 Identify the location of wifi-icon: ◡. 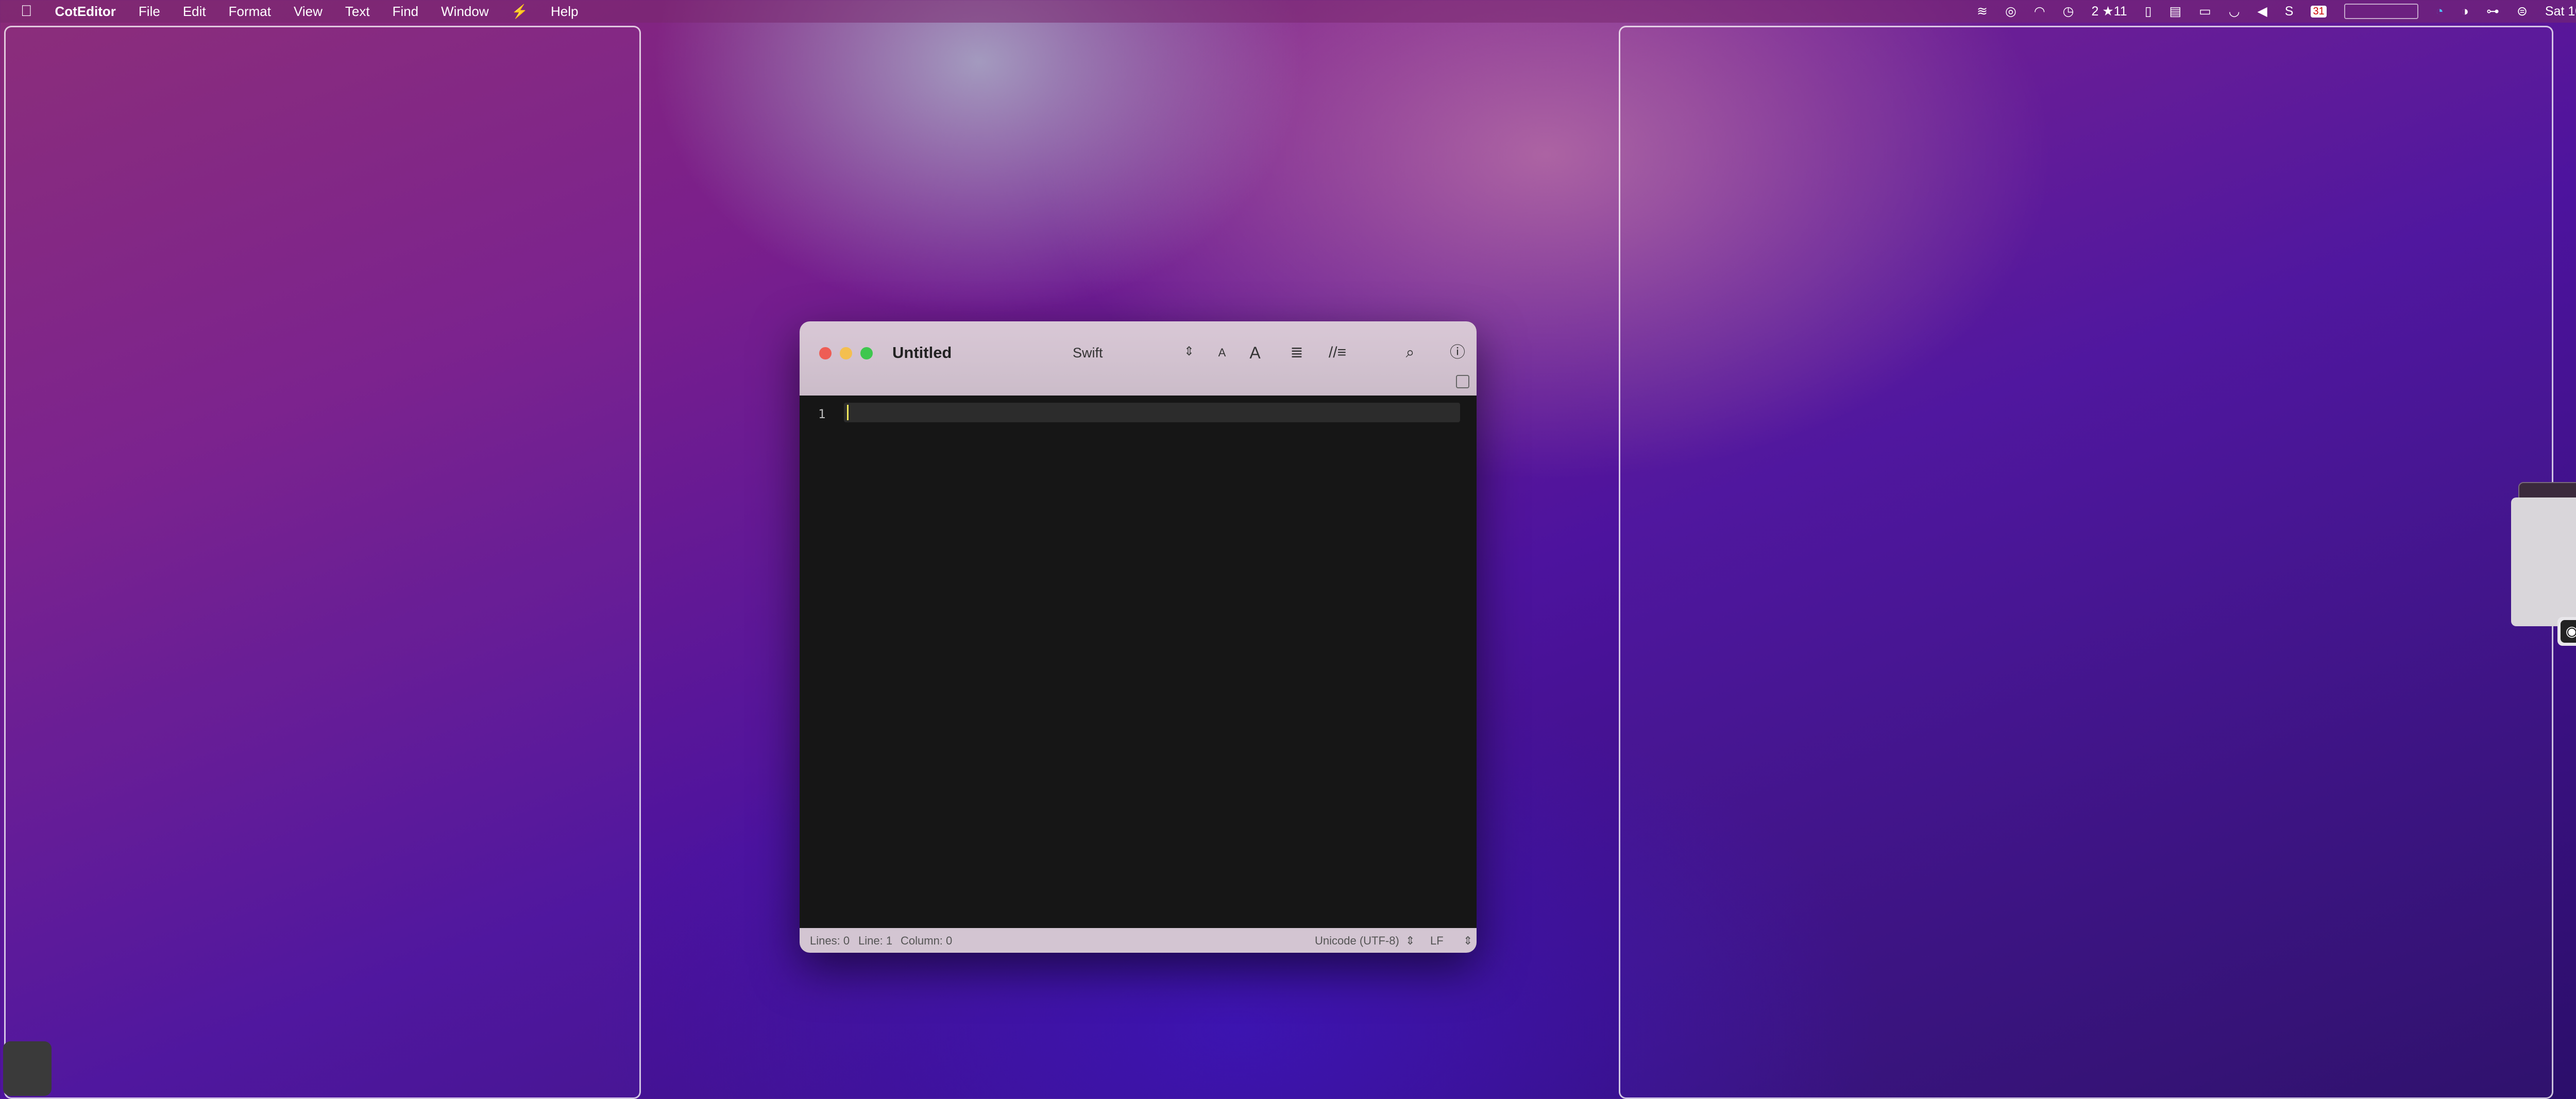
(2234, 11).